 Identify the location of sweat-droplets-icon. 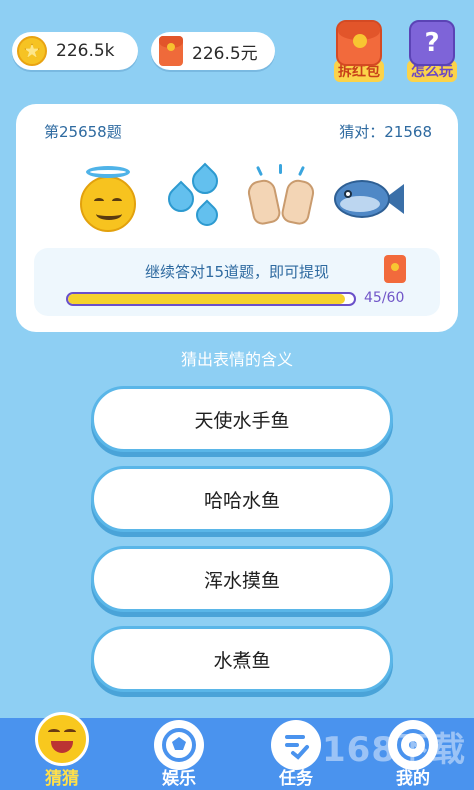
(196, 197).